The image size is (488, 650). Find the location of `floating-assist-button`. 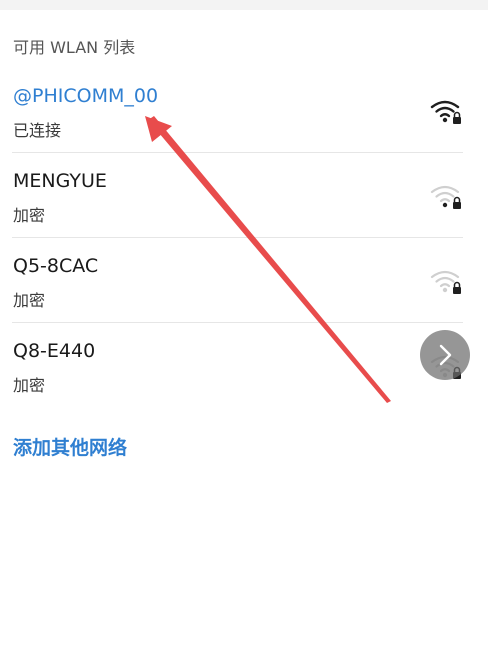

floating-assist-button is located at coordinates (445, 355).